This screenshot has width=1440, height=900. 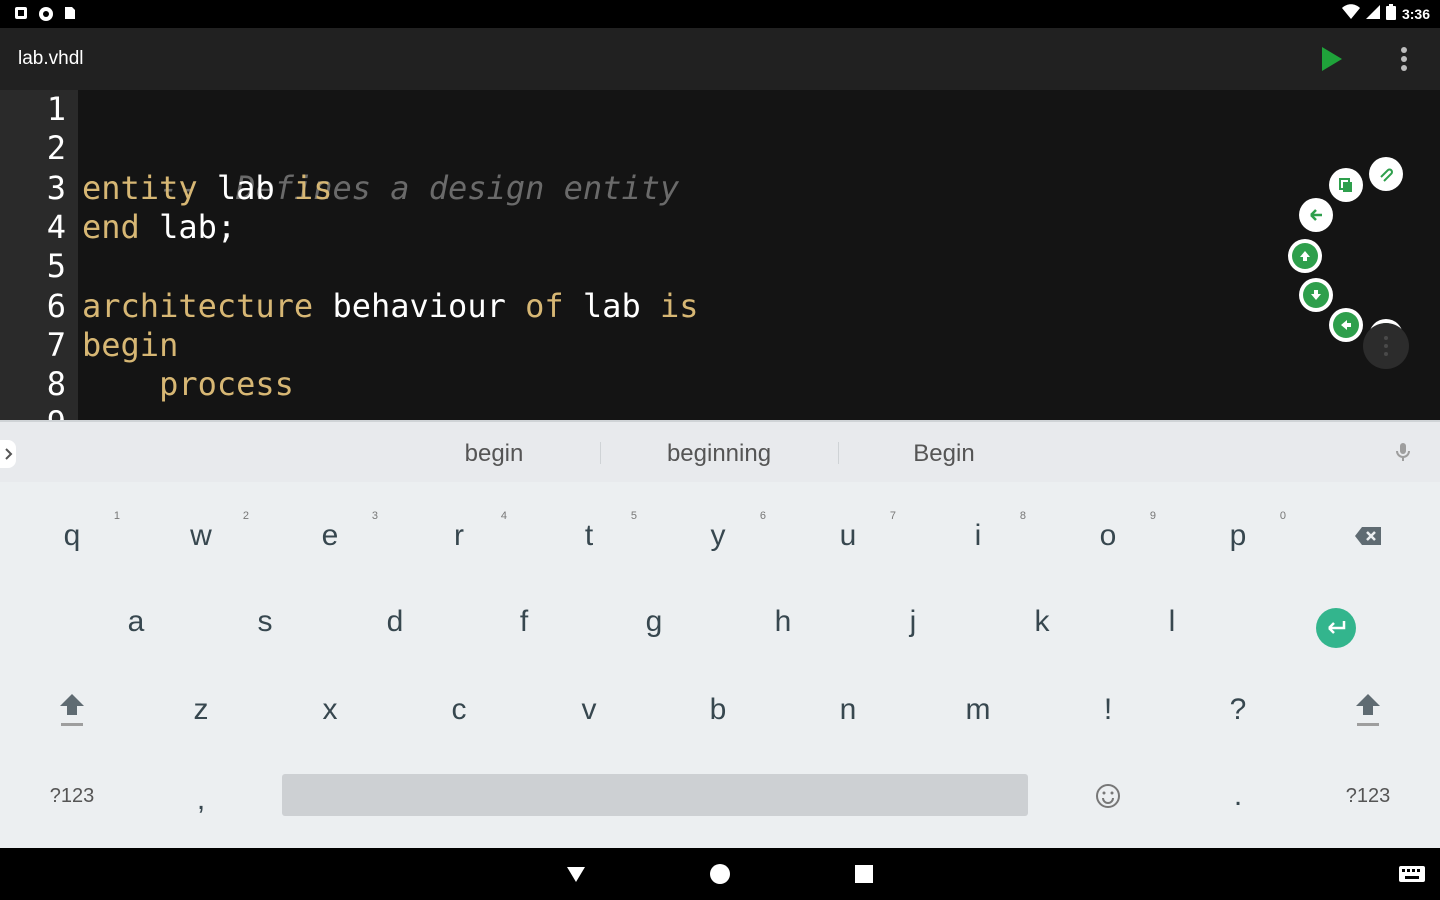 I want to click on key-l: l, so click(x=1172, y=622).